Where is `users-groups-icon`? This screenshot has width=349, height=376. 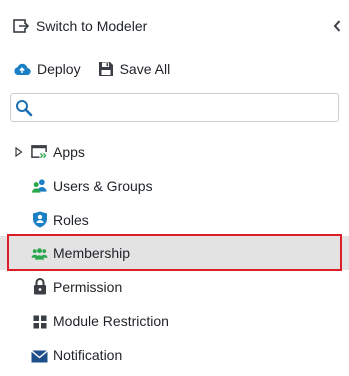
users-groups-icon is located at coordinates (39, 185).